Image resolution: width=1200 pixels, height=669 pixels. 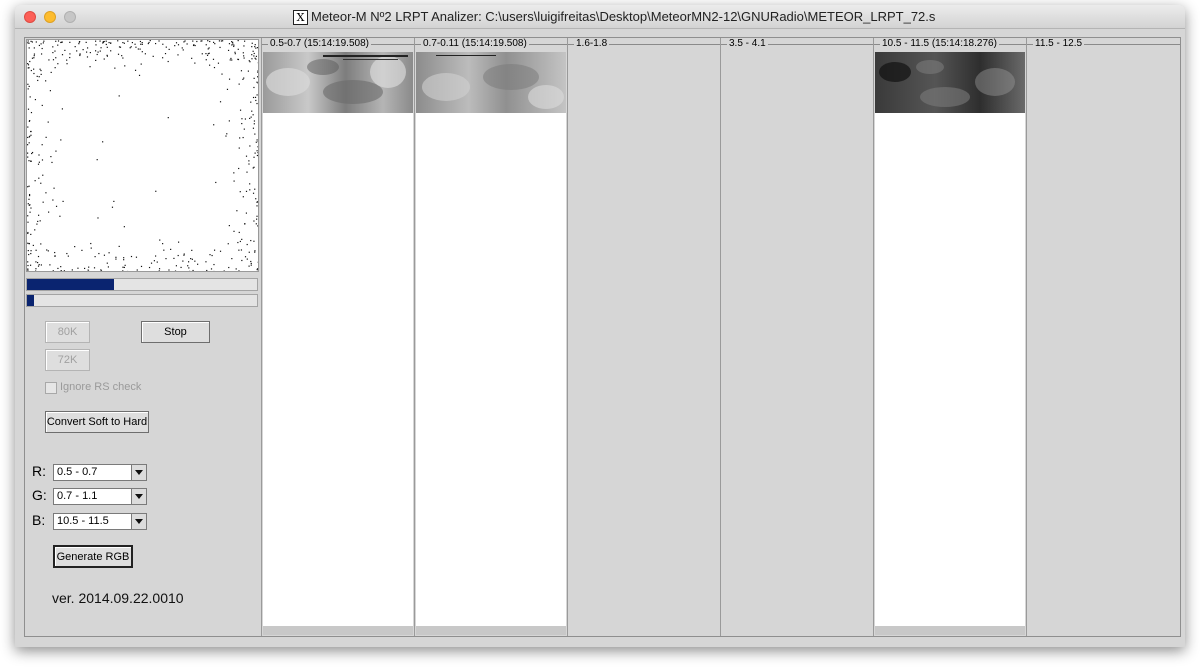 I want to click on r-channel-select: 0.5 - 0.7, so click(x=100, y=472).